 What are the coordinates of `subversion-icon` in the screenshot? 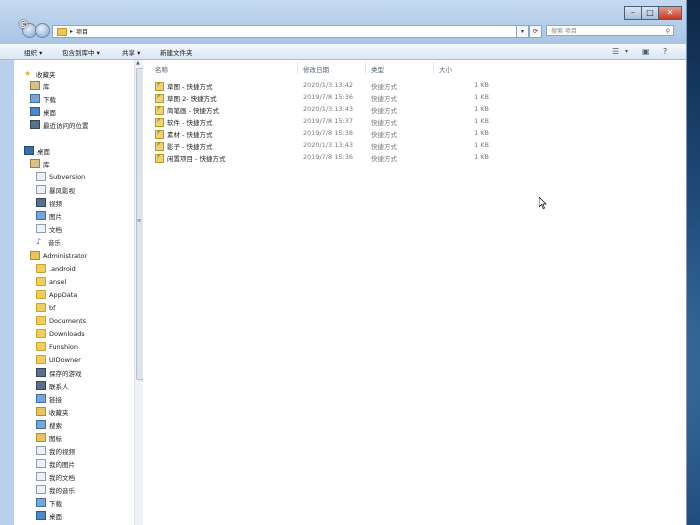 It's located at (41, 176).